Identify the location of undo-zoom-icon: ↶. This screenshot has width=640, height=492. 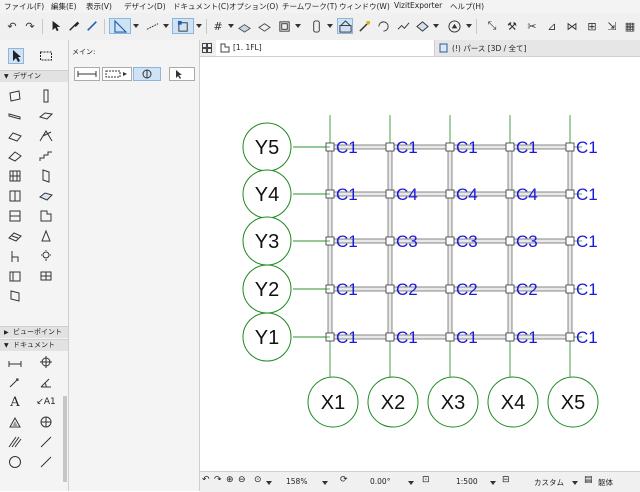
(206, 480).